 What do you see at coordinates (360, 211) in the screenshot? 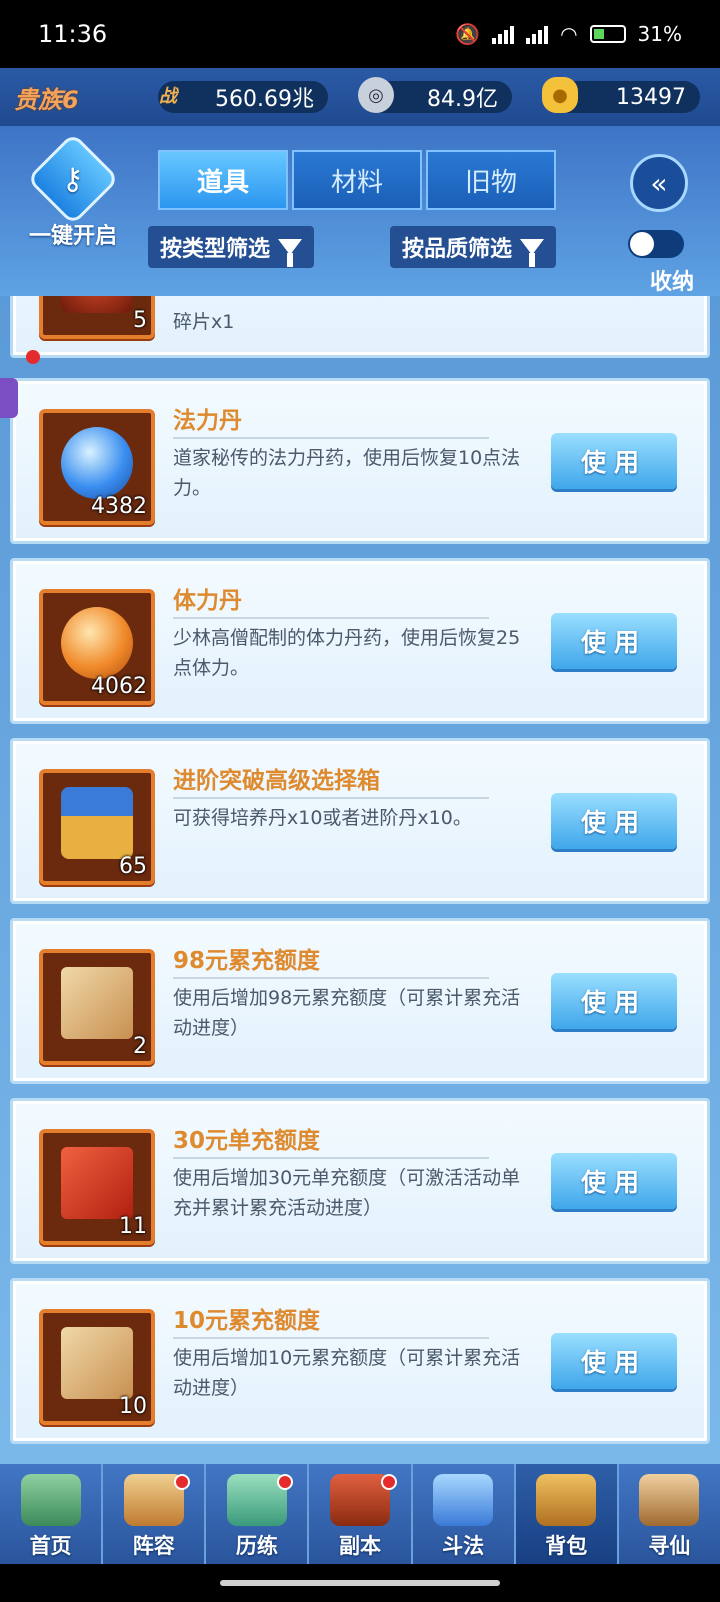
I see `bag-header: ⚷ 一键开启 道具 材料 旧物 按类型筛选 按品质筛选 « 收纳` at bounding box center [360, 211].